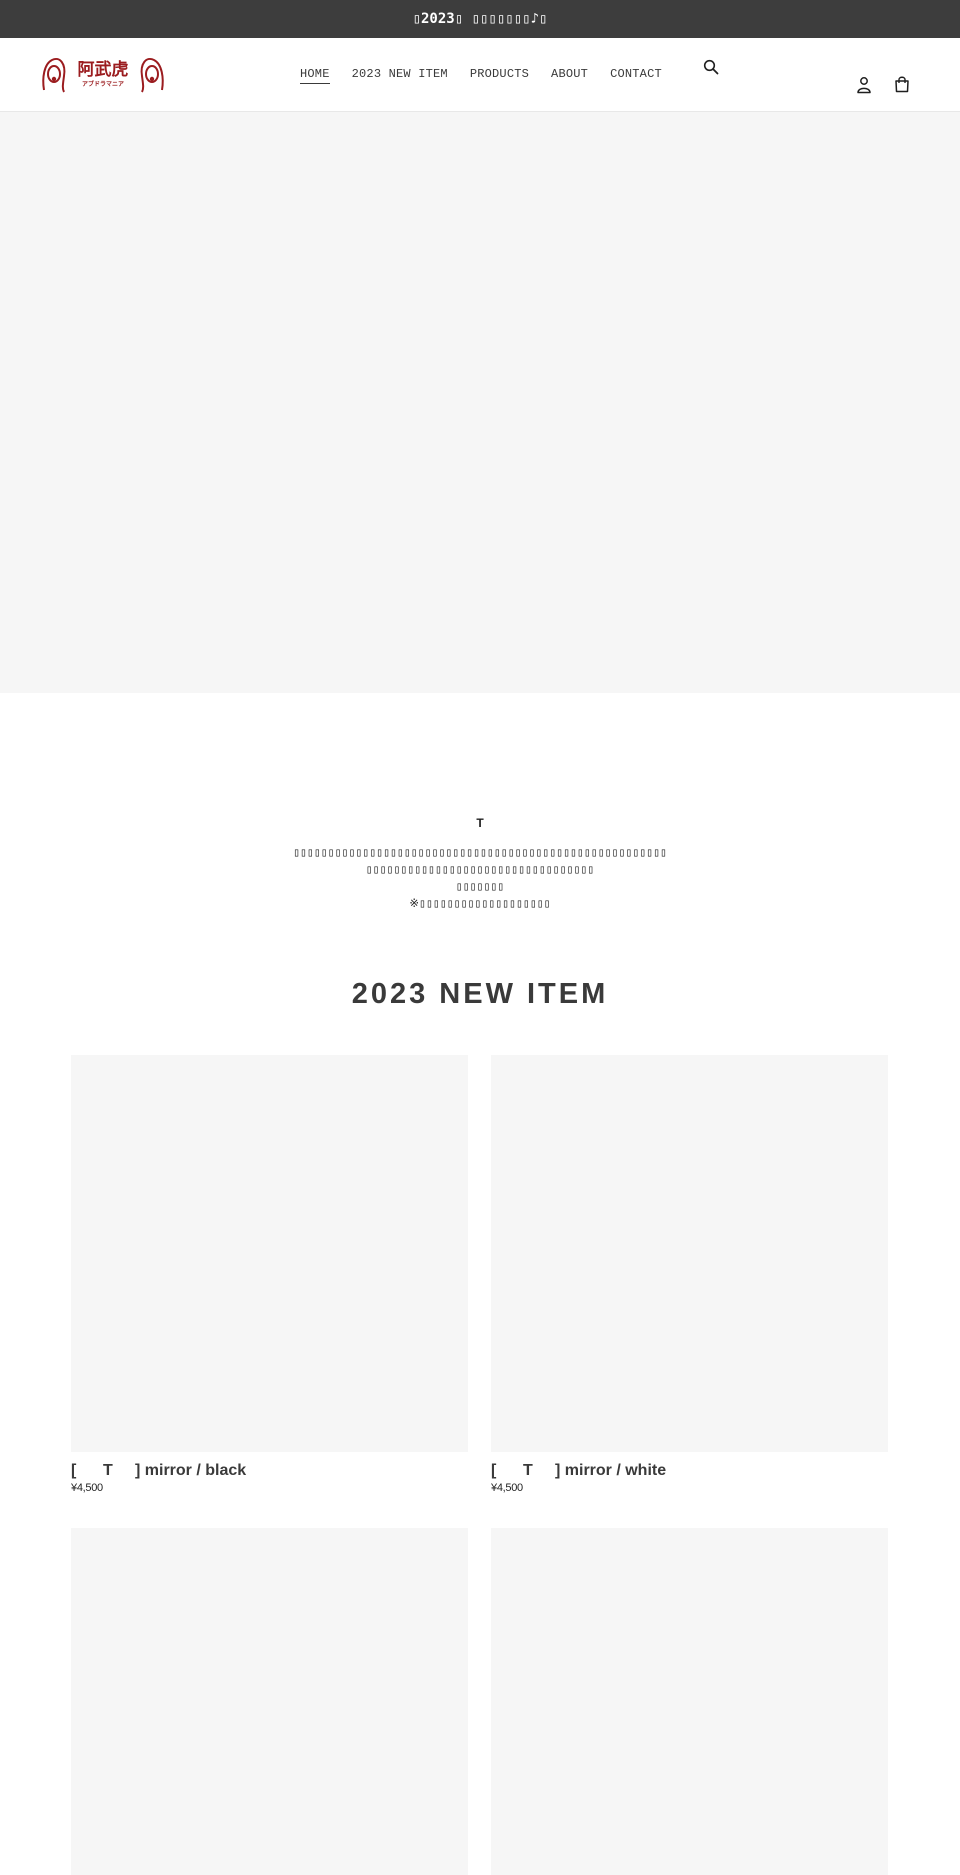 This screenshot has width=960, height=1875. Describe the element at coordinates (480, 994) in the screenshot. I see `section-title: 2023 NEW ITEM` at that location.